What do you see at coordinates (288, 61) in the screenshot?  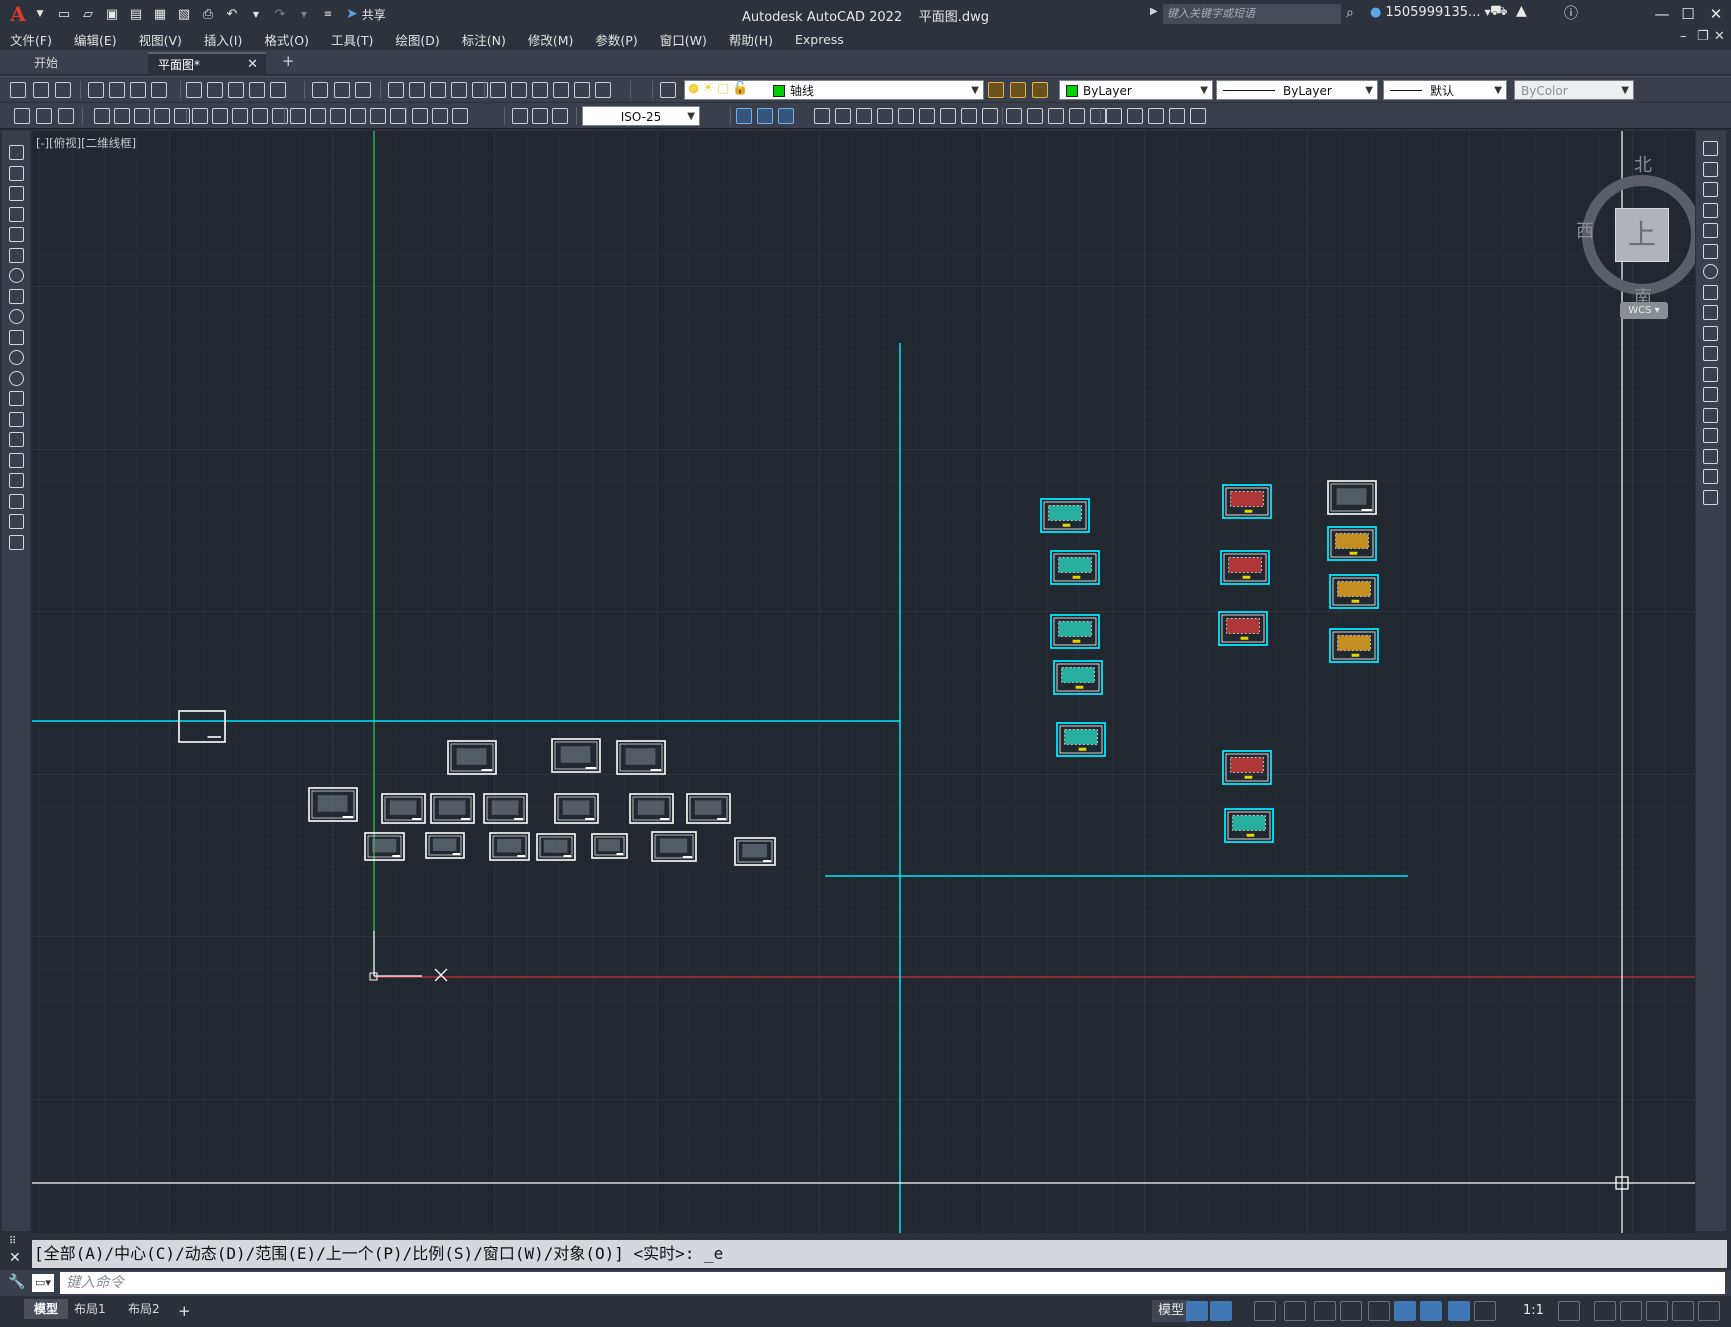 I see `new-tab-icon: +` at bounding box center [288, 61].